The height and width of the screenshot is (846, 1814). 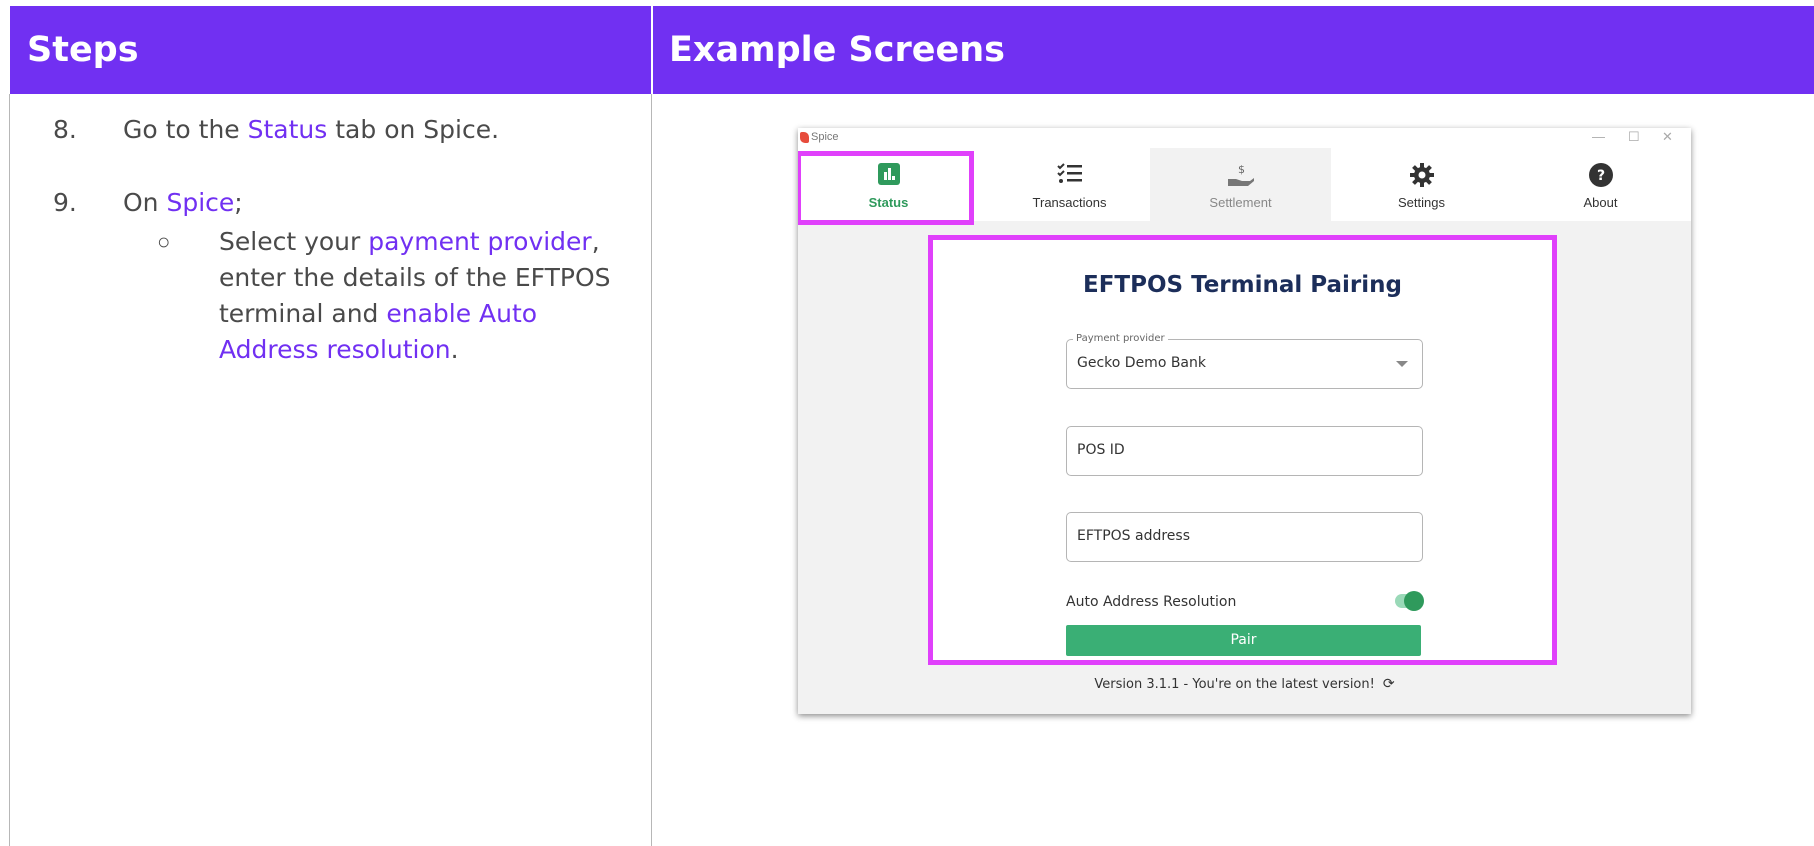 I want to click on refresh-icon: ⟳, so click(x=1389, y=684).